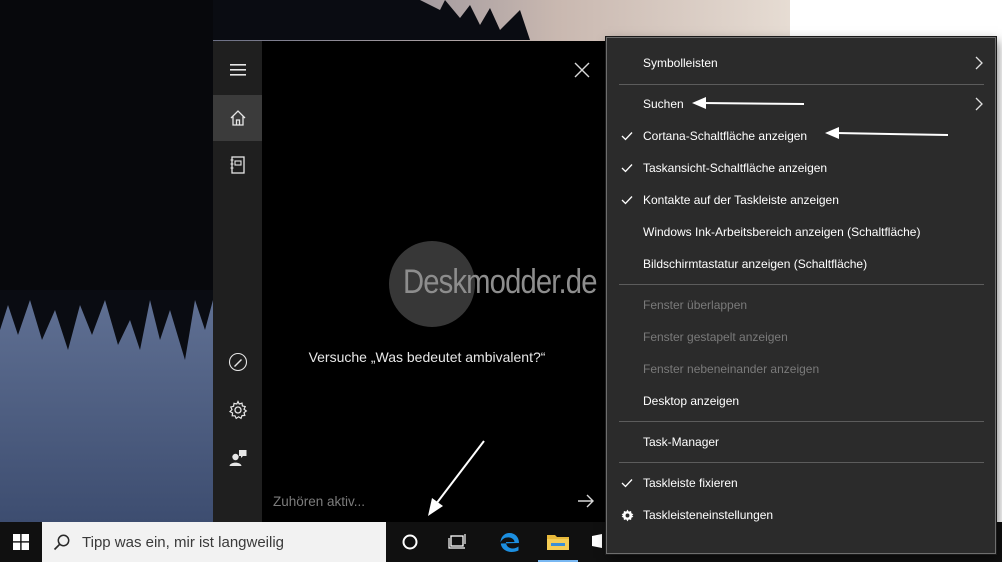 This screenshot has height=562, width=1002. What do you see at coordinates (691, 401) in the screenshot?
I see `context-menu-item-label: Desktop anzeigen` at bounding box center [691, 401].